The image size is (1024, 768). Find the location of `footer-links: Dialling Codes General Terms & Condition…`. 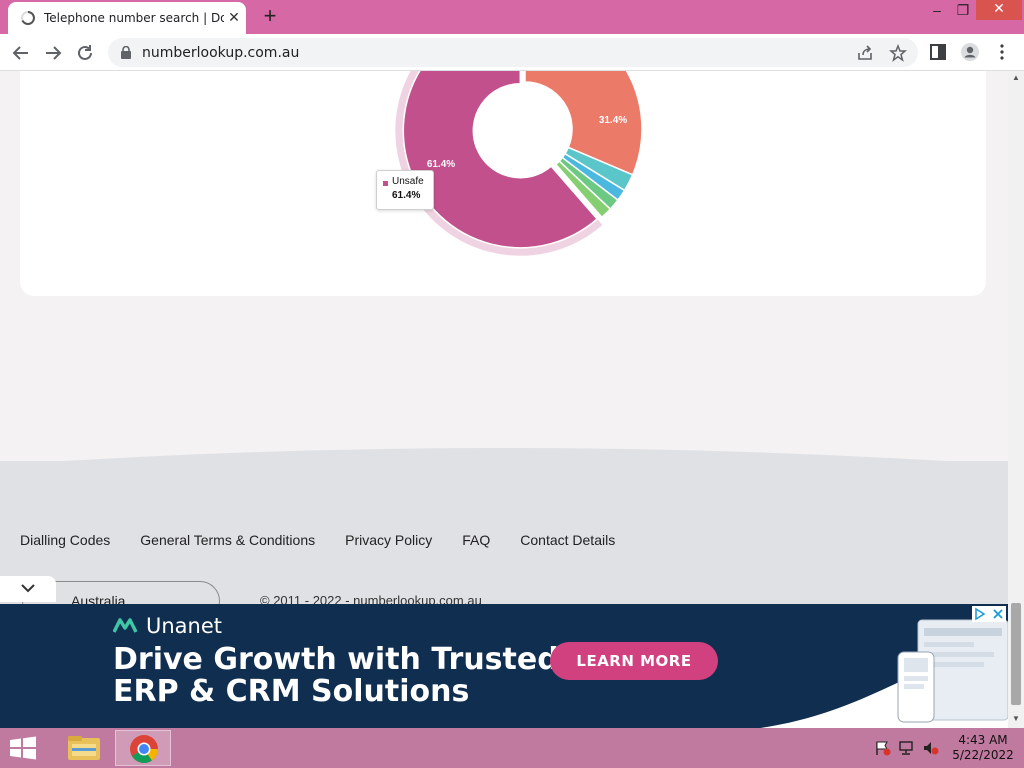

footer-links: Dialling Codes General Terms & Condition… is located at coordinates (317, 540).